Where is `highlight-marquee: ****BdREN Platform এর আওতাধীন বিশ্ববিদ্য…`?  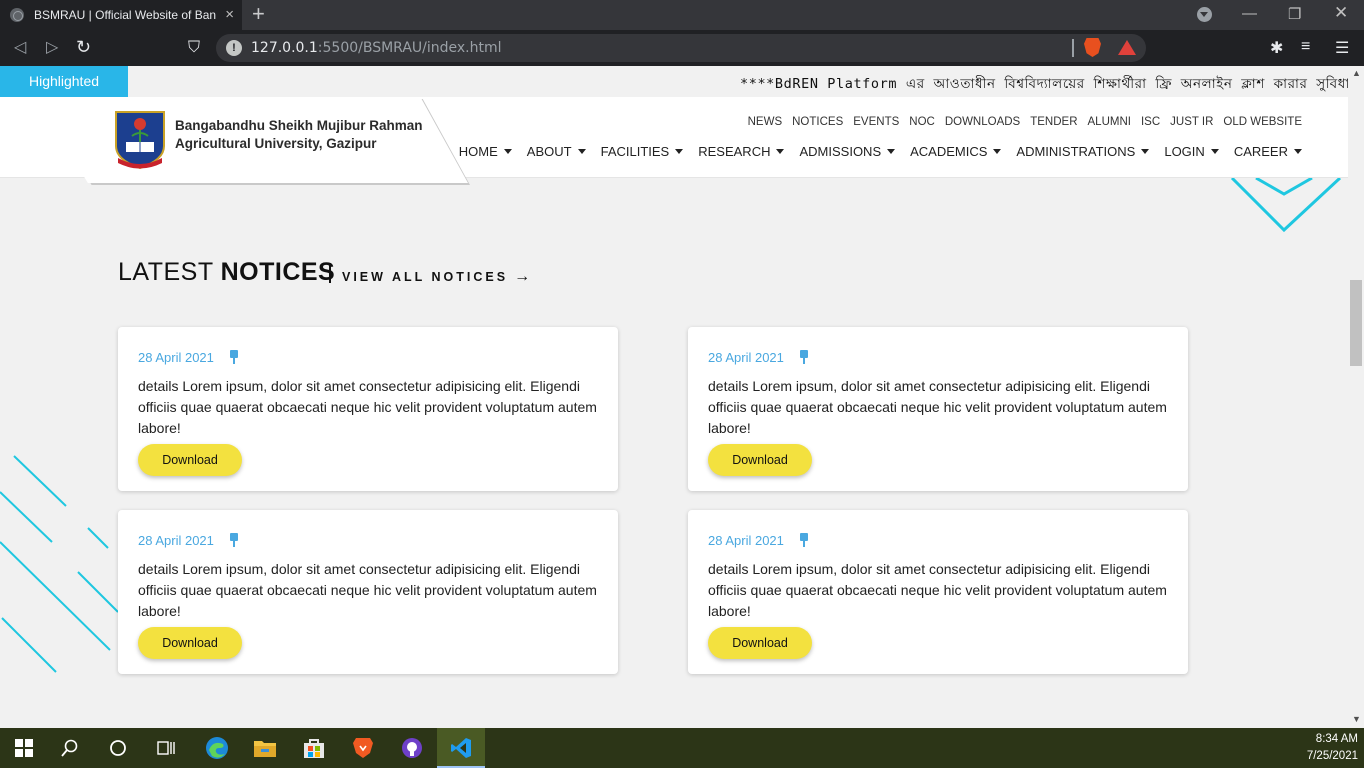 highlight-marquee: ****BdREN Platform এর আওতাধীন বিশ্ববিদ্য… is located at coordinates (1044, 84).